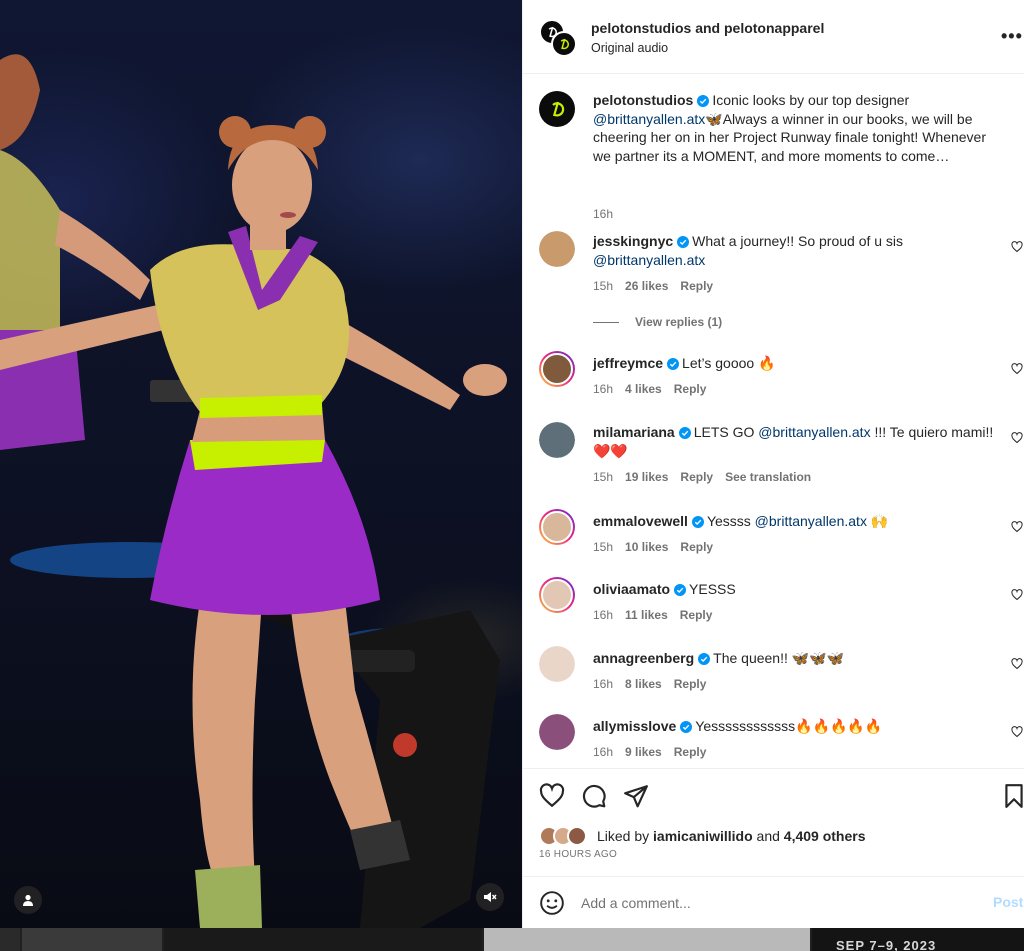 The height and width of the screenshot is (951, 1024). I want to click on comment-body: YESSS, so click(712, 589).